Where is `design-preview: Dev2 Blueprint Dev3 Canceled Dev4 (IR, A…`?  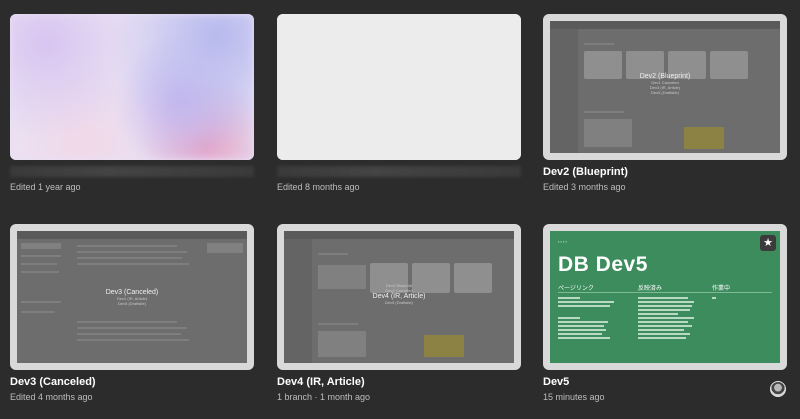 design-preview: Dev2 Blueprint Dev3 Canceled Dev4 (IR, A… is located at coordinates (399, 297).